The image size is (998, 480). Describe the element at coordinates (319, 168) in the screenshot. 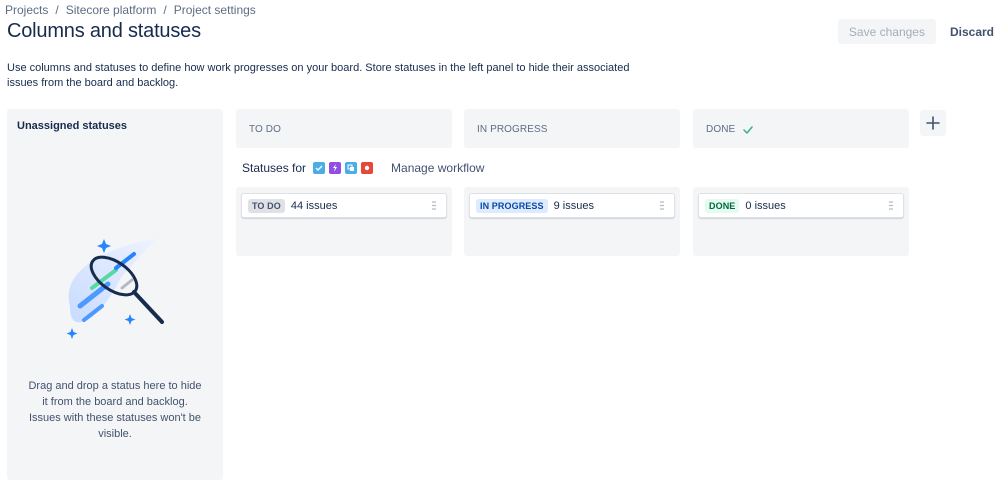

I see `task-icon` at that location.